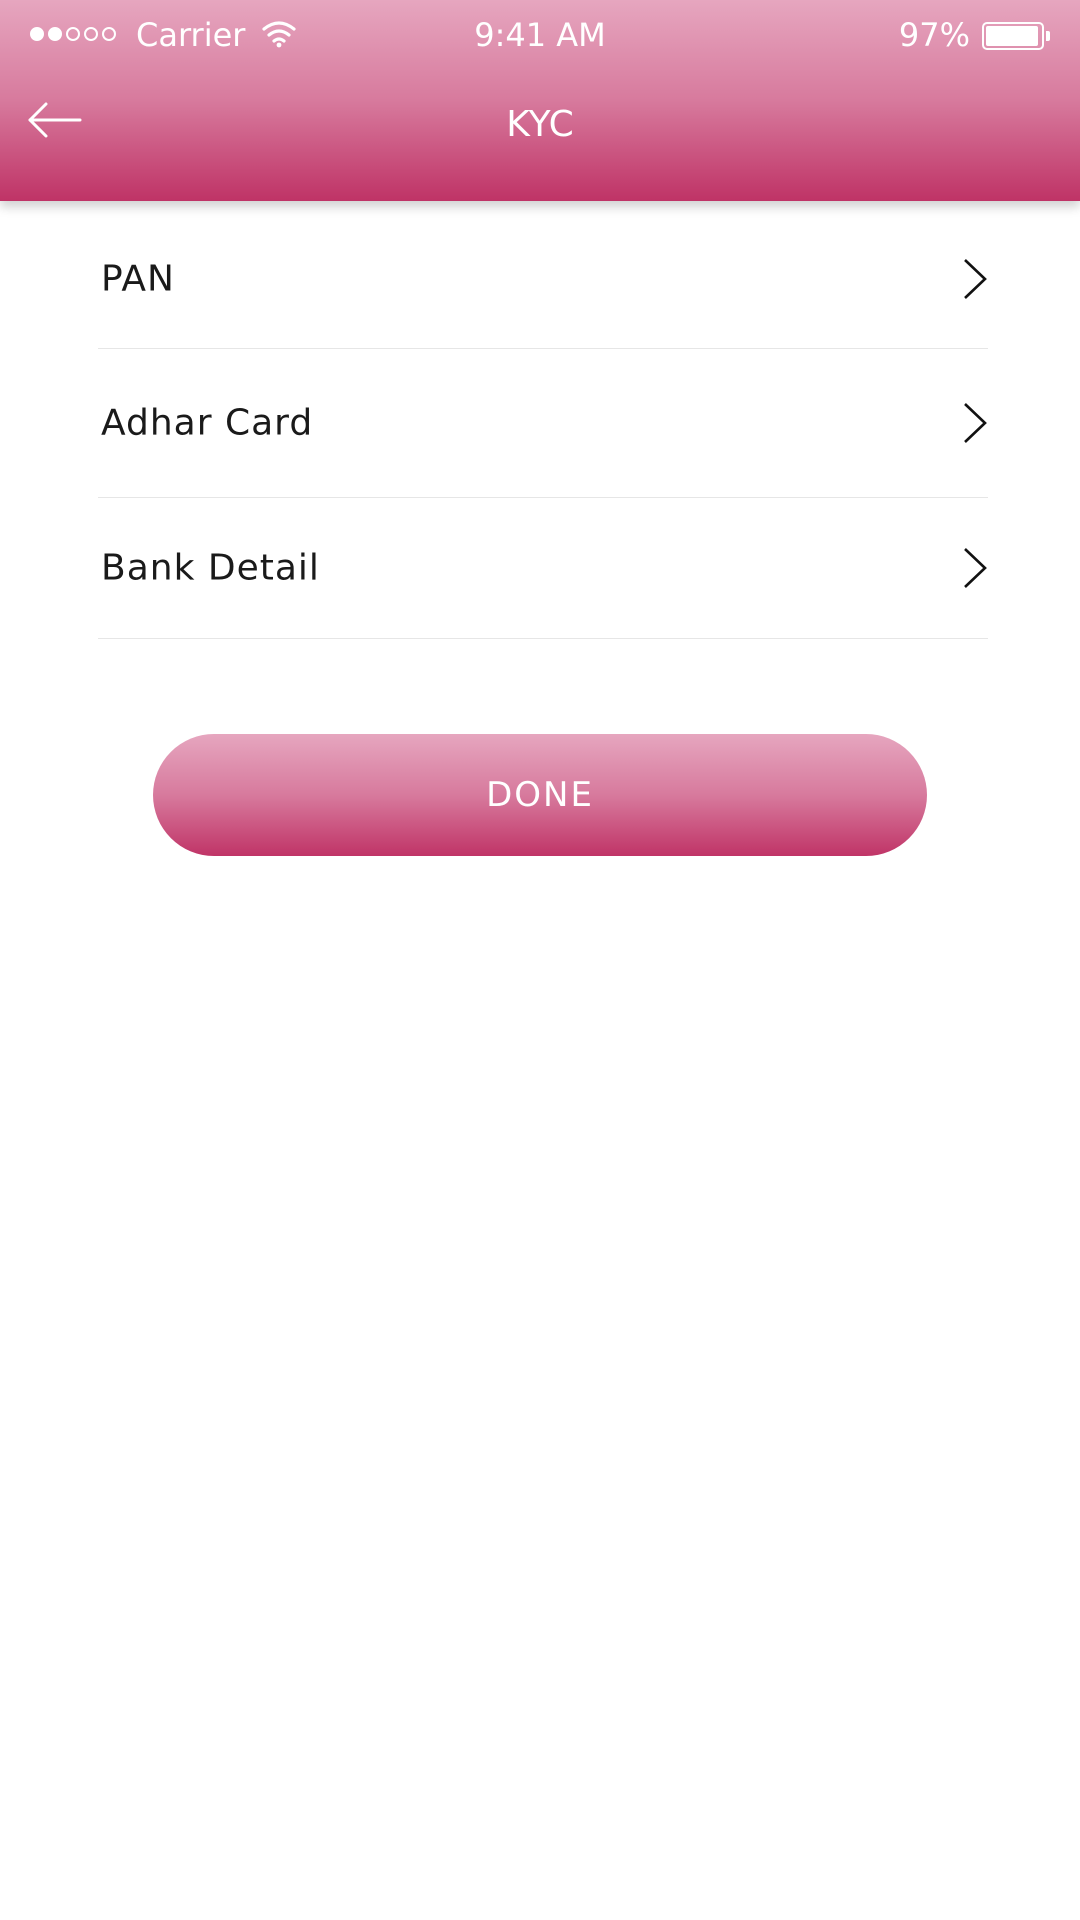  I want to click on list-item-label: Adhar Card, so click(207, 423).